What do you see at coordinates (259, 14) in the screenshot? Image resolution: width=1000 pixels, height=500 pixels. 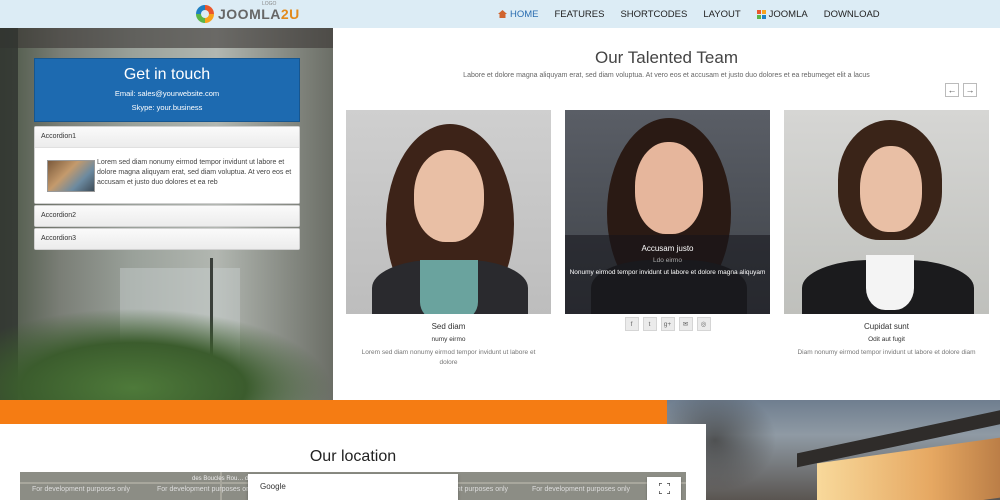 I see `logo-text: JOOMLA2U` at bounding box center [259, 14].